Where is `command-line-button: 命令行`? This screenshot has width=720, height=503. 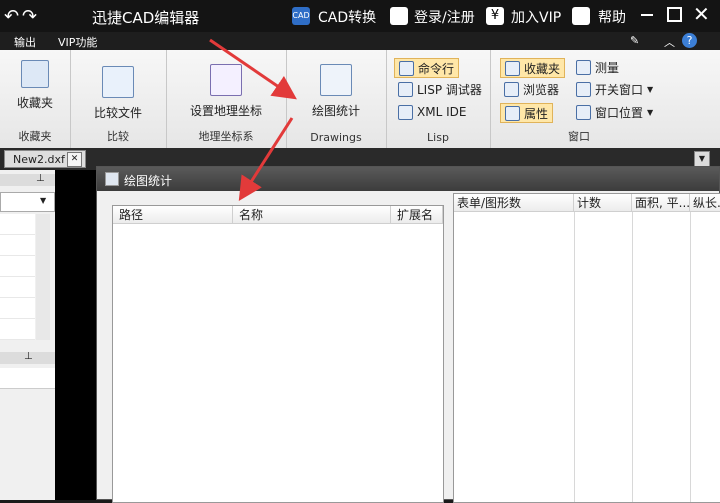
command-line-button: 命令行 is located at coordinates (427, 68).